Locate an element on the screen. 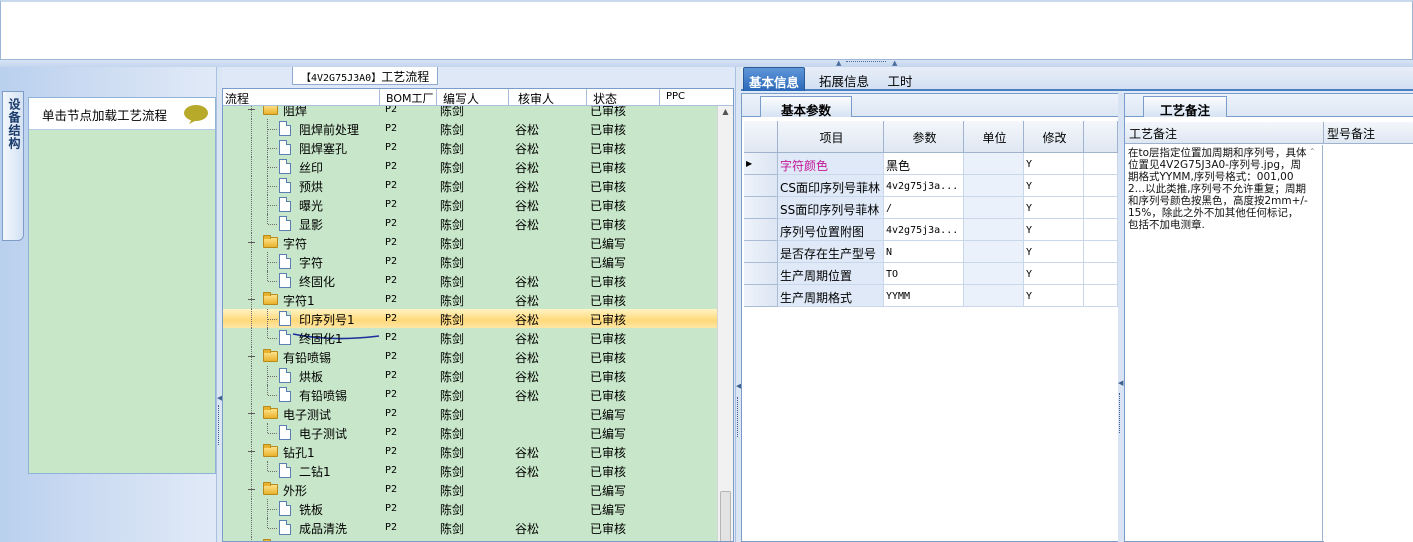  tree-node-row: 字符 P2 陈剑 已编写 is located at coordinates (470, 261).